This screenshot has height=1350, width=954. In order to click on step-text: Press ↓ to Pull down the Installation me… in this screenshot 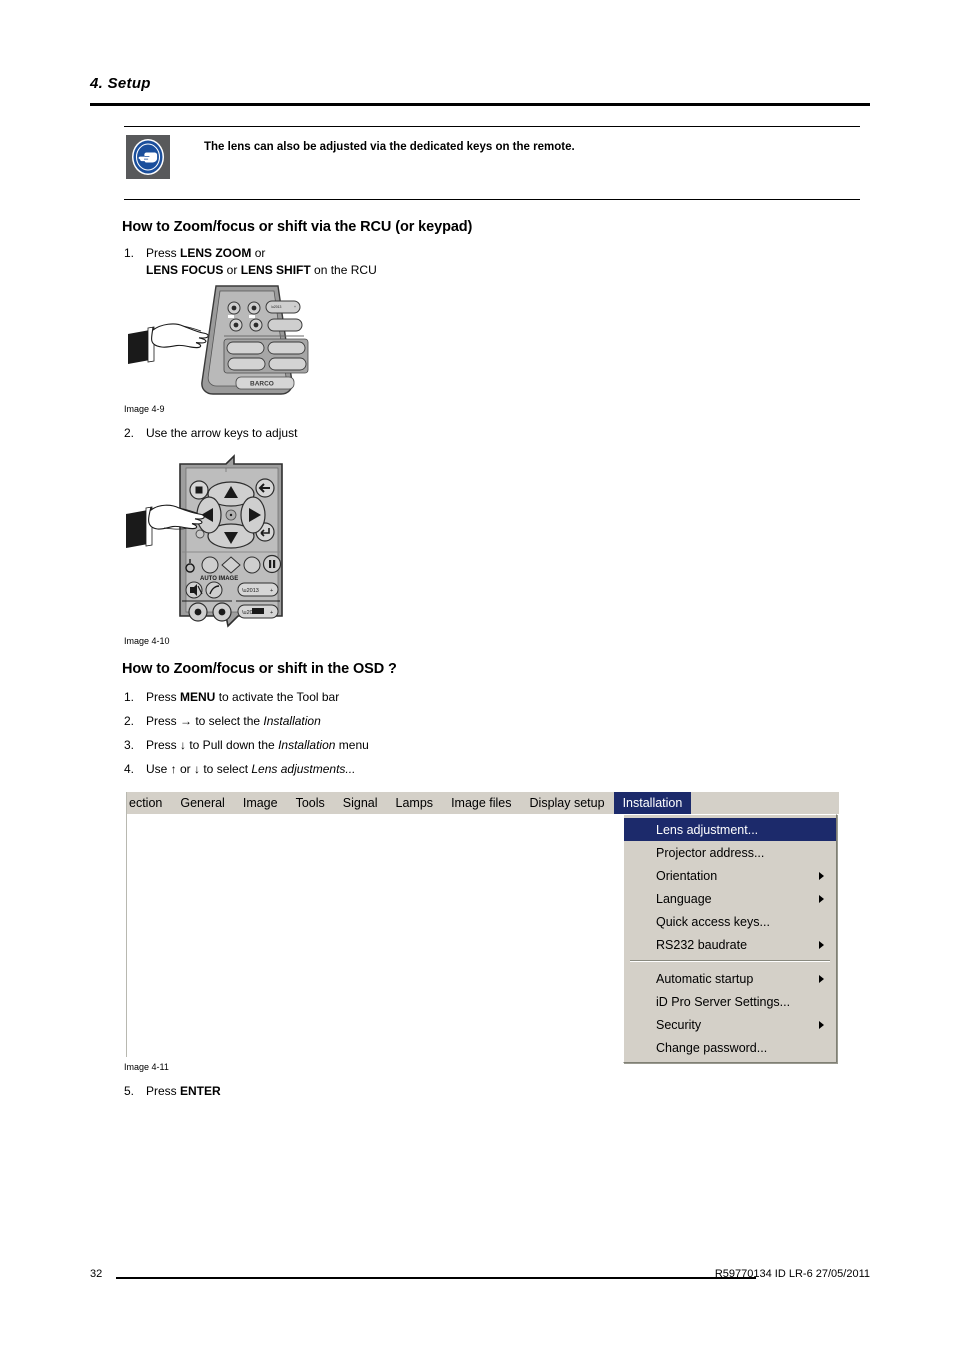, I will do `click(257, 745)`.